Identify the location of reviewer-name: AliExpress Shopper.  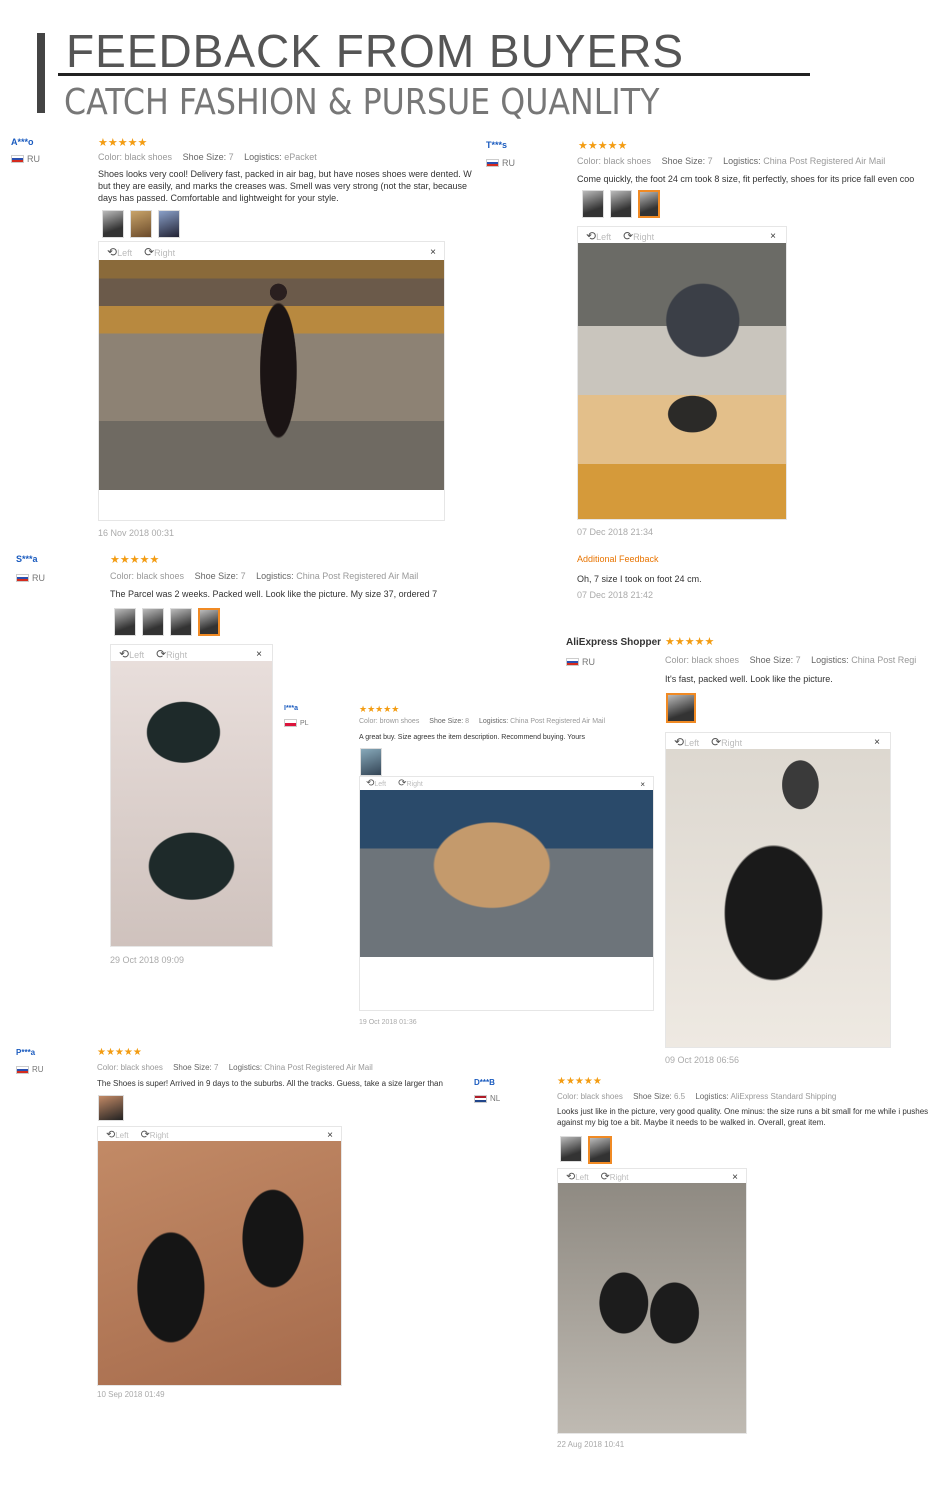
(614, 642).